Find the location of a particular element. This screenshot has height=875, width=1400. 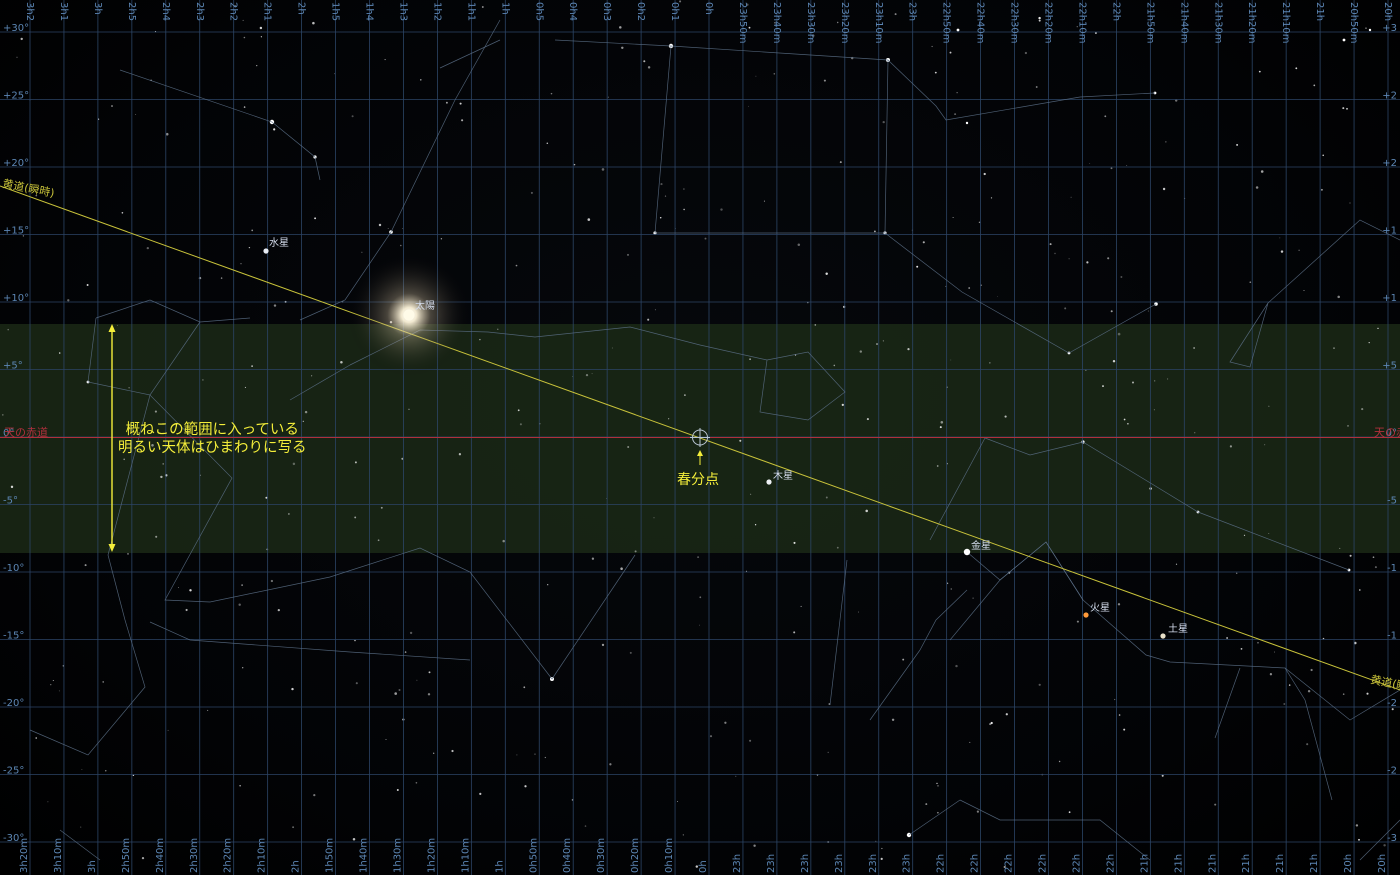

dec-label-right: +2 is located at coordinates (1389, 163).